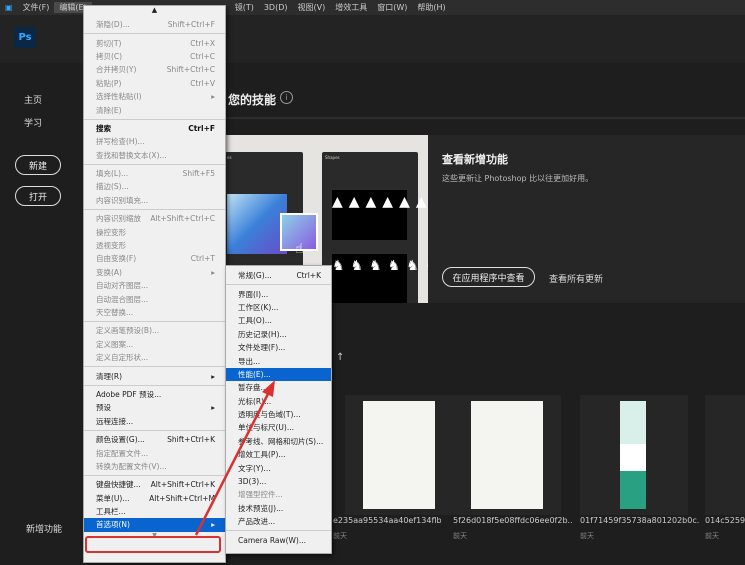  I want to click on annotation-box, so click(153, 544).